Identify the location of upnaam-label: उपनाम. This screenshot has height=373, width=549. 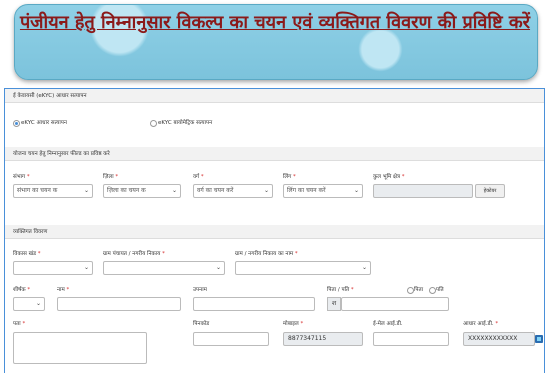
(200, 290).